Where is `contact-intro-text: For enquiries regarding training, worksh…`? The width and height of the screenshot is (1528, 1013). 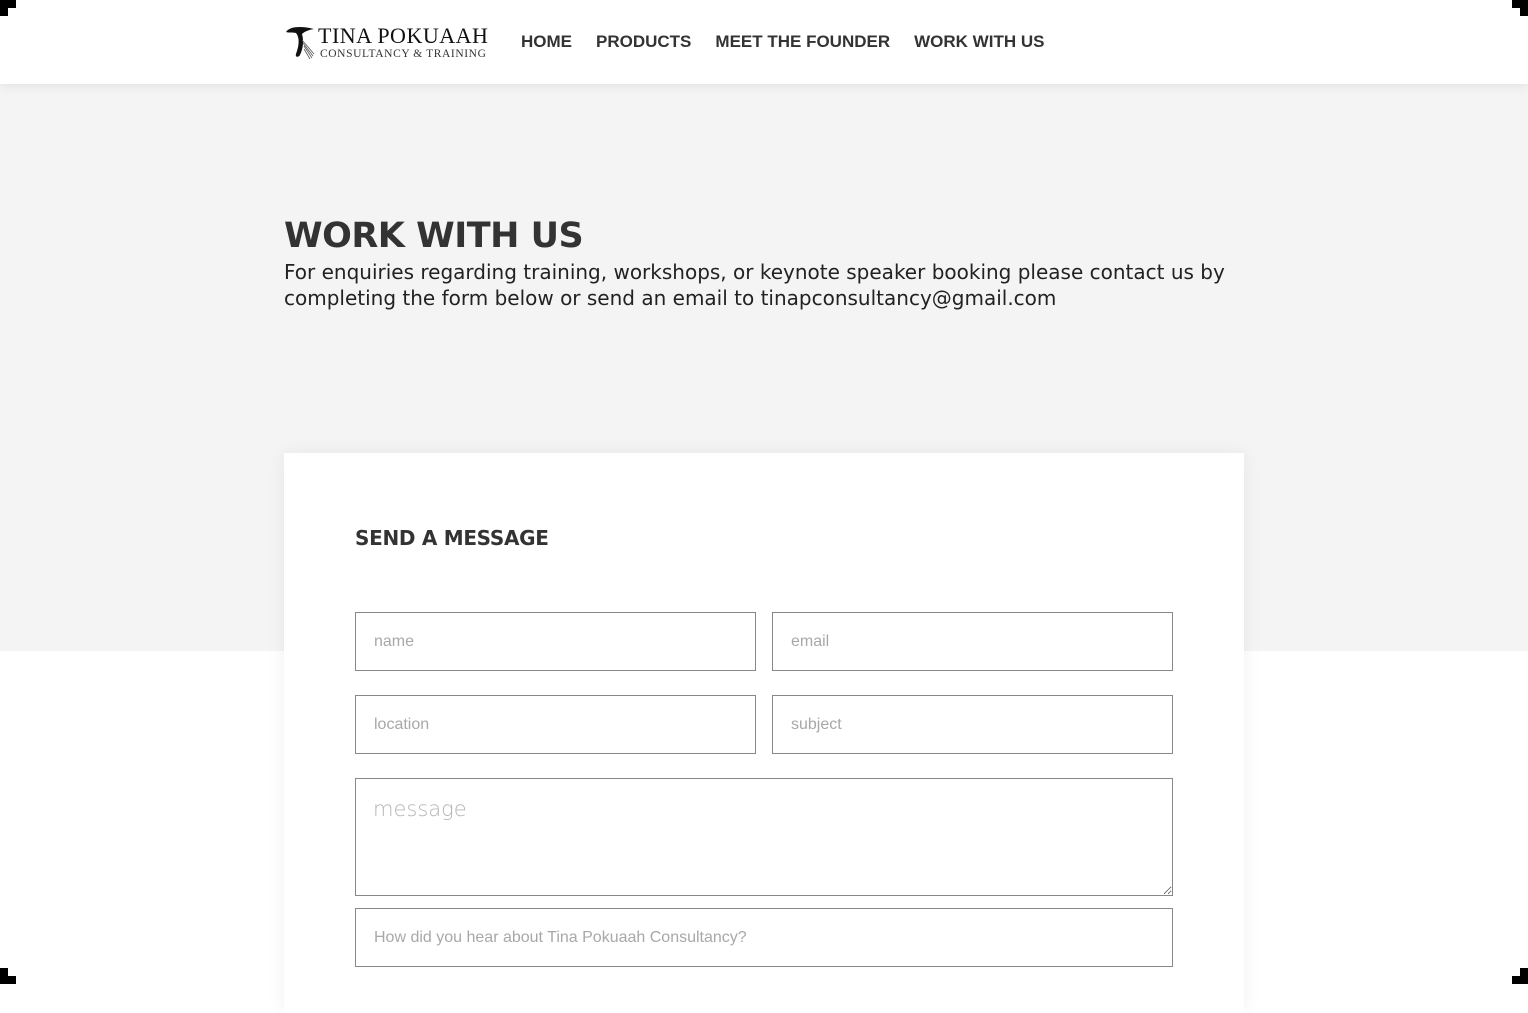
contact-intro-text: For enquiries regarding training, worksh… is located at coordinates (764, 285).